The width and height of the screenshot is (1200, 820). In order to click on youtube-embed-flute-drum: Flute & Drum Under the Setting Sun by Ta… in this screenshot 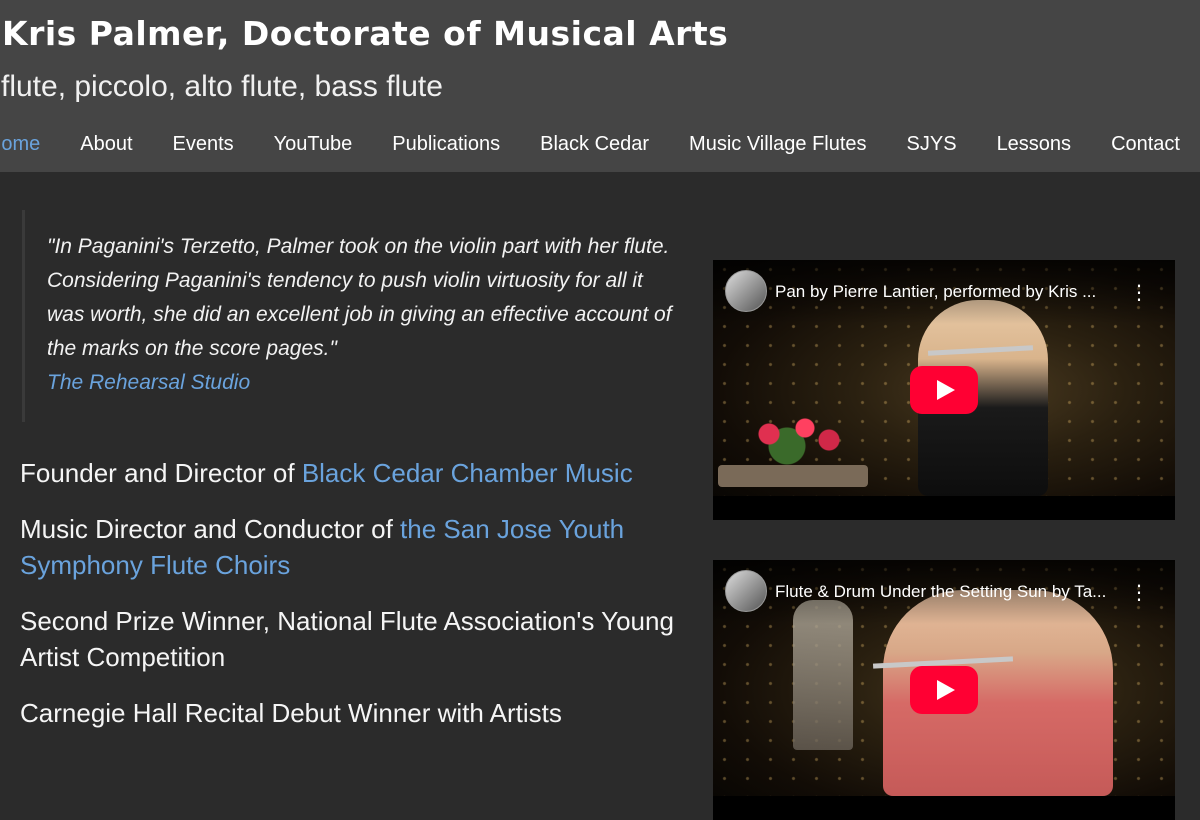, I will do `click(944, 690)`.